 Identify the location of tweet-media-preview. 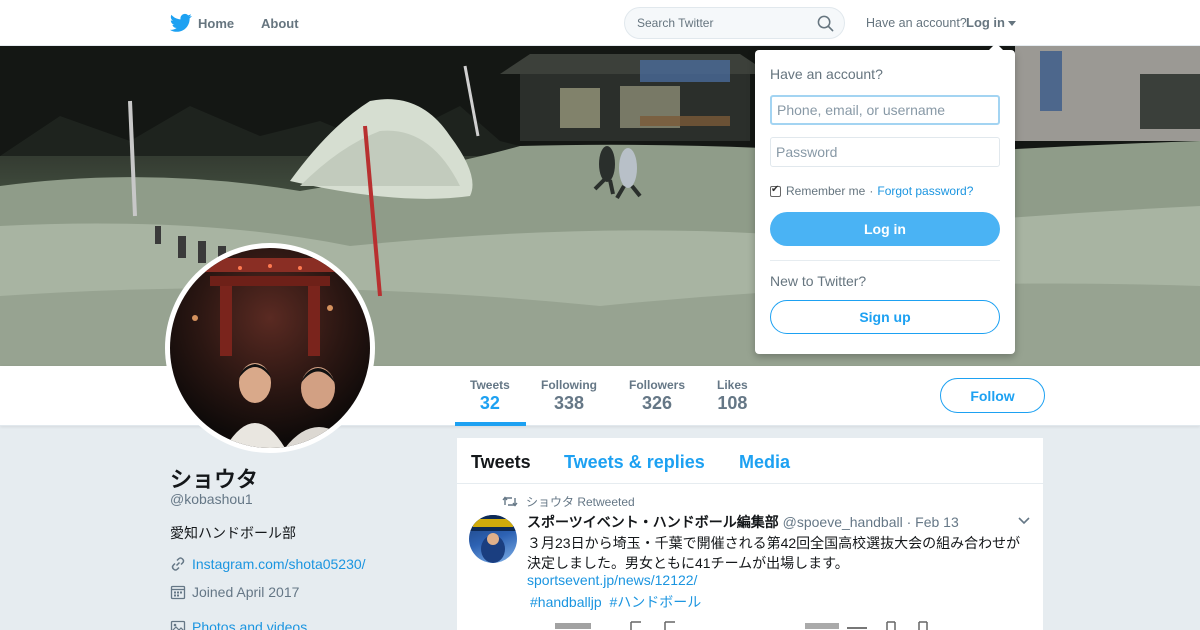
(779, 624).